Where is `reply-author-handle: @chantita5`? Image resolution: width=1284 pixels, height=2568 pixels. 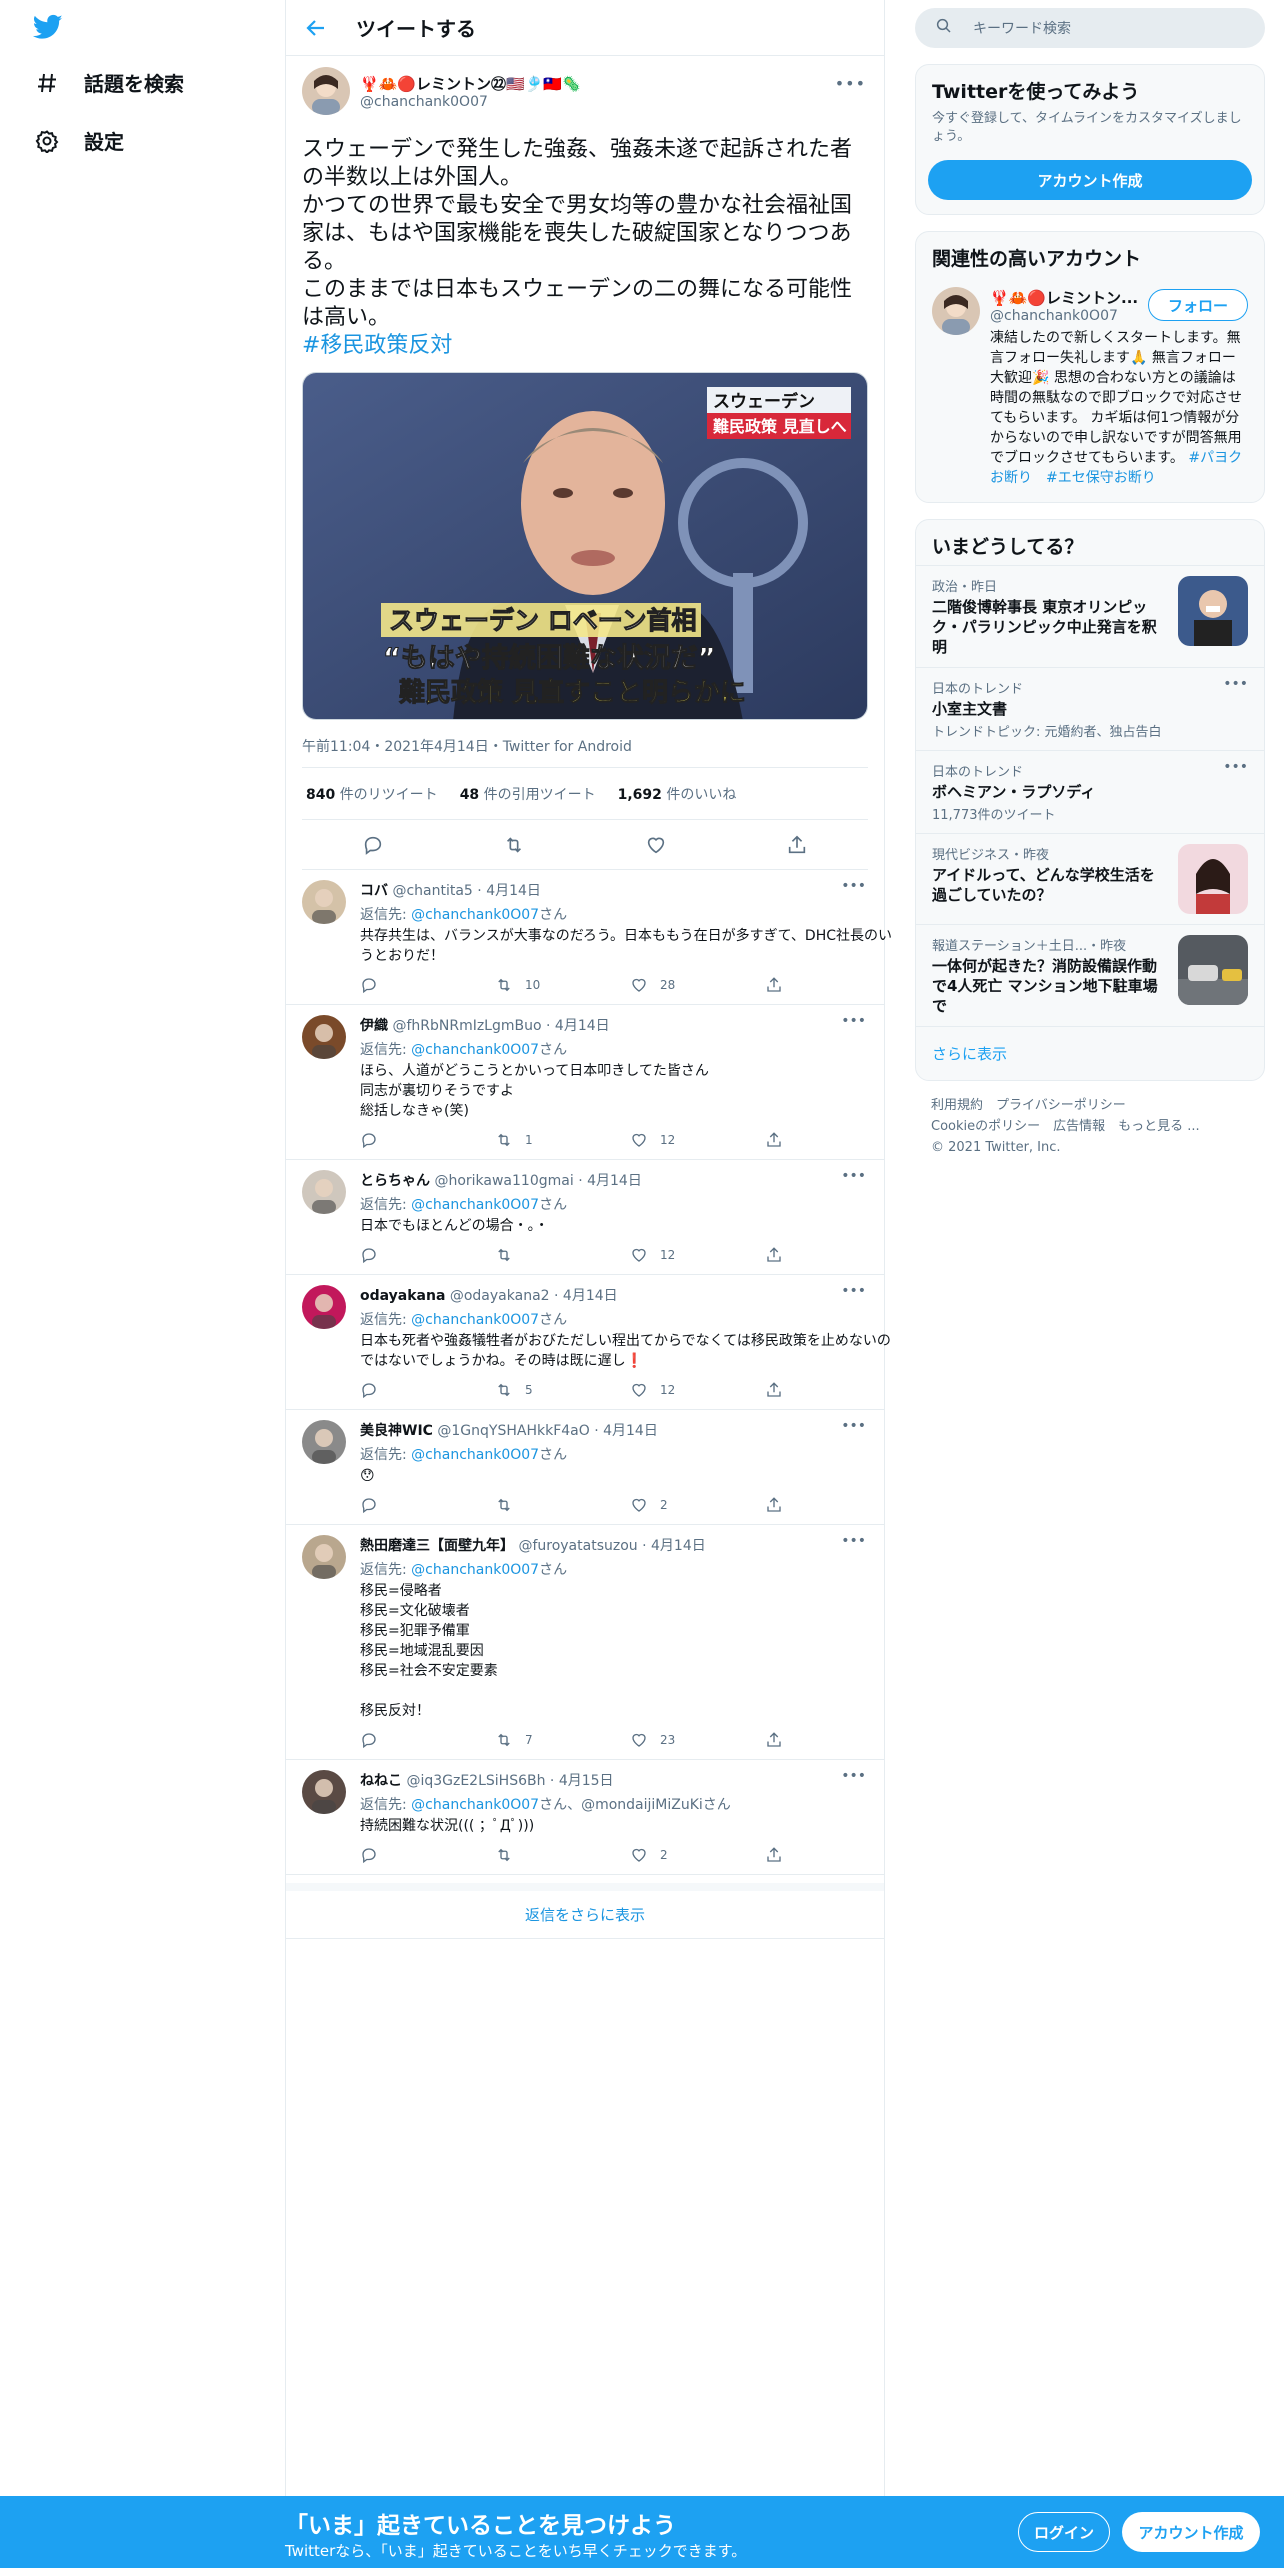
reply-author-handle: @chantita5 is located at coordinates (432, 891).